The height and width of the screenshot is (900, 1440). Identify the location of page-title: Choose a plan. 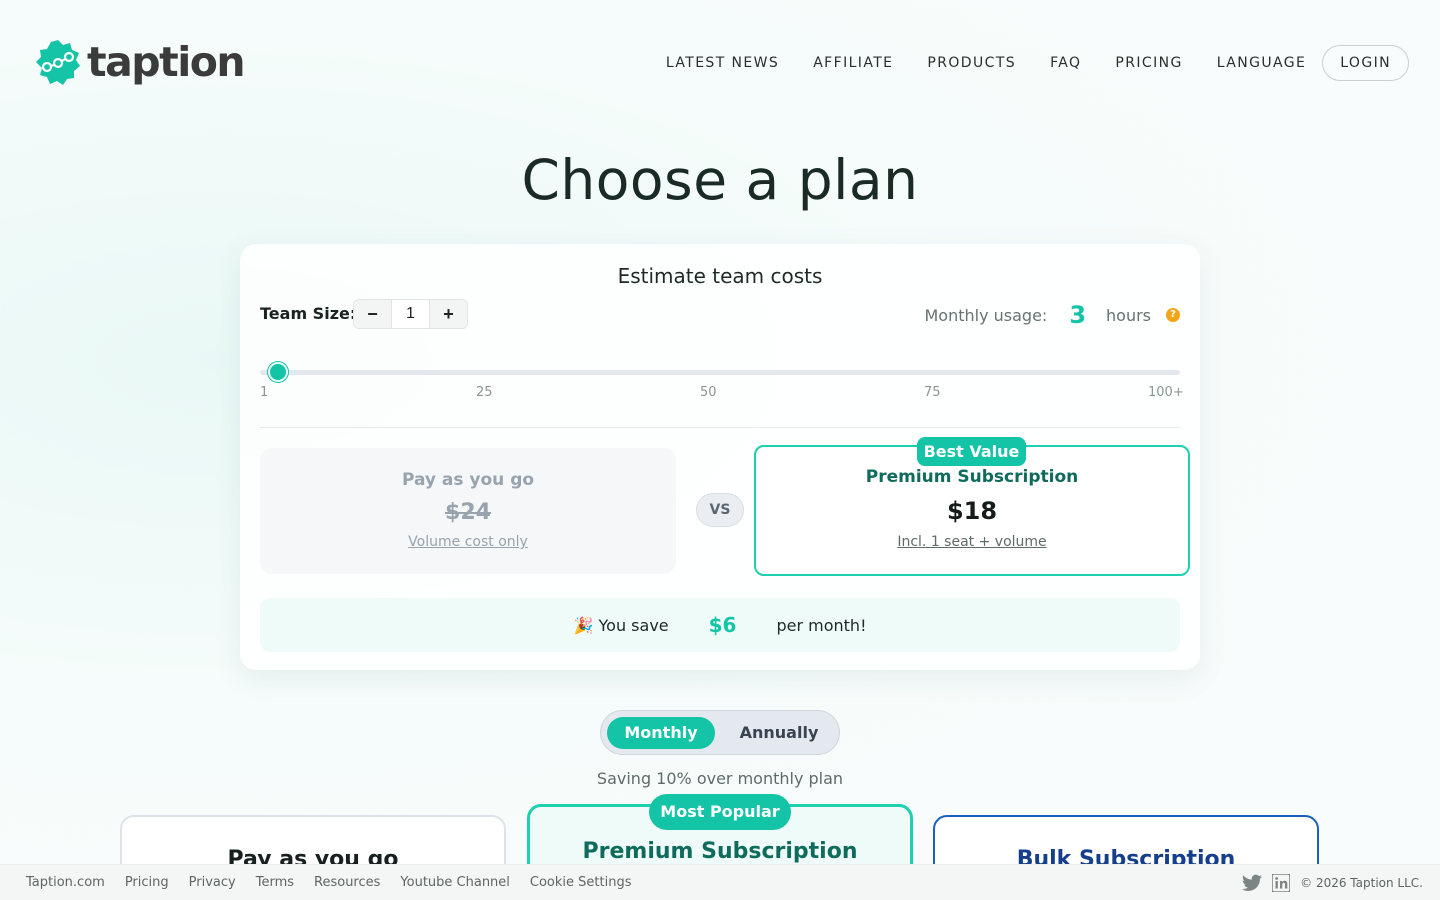
(720, 180).